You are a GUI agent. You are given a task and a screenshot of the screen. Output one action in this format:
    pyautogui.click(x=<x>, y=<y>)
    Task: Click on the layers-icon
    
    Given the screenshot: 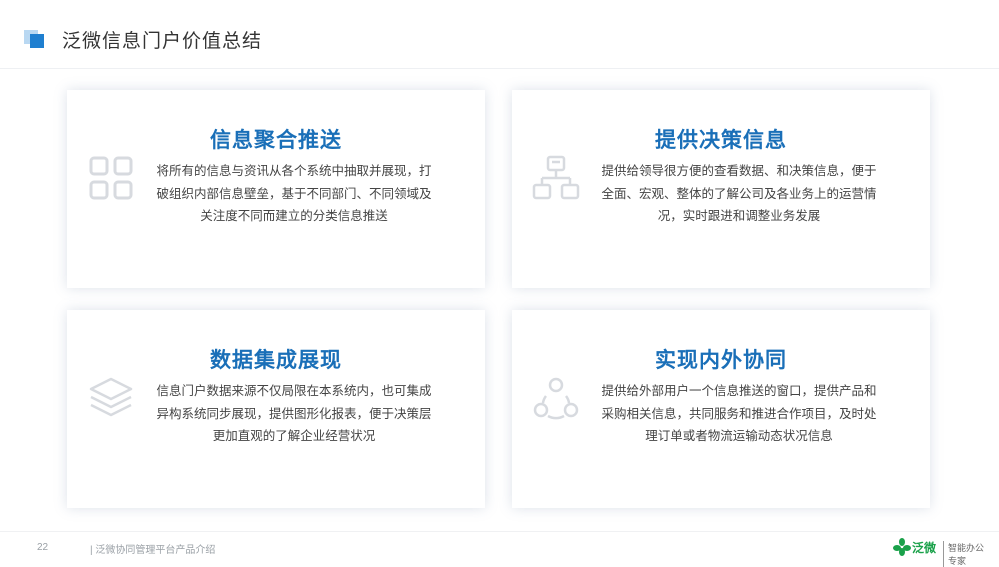 What is the action you would take?
    pyautogui.click(x=111, y=398)
    